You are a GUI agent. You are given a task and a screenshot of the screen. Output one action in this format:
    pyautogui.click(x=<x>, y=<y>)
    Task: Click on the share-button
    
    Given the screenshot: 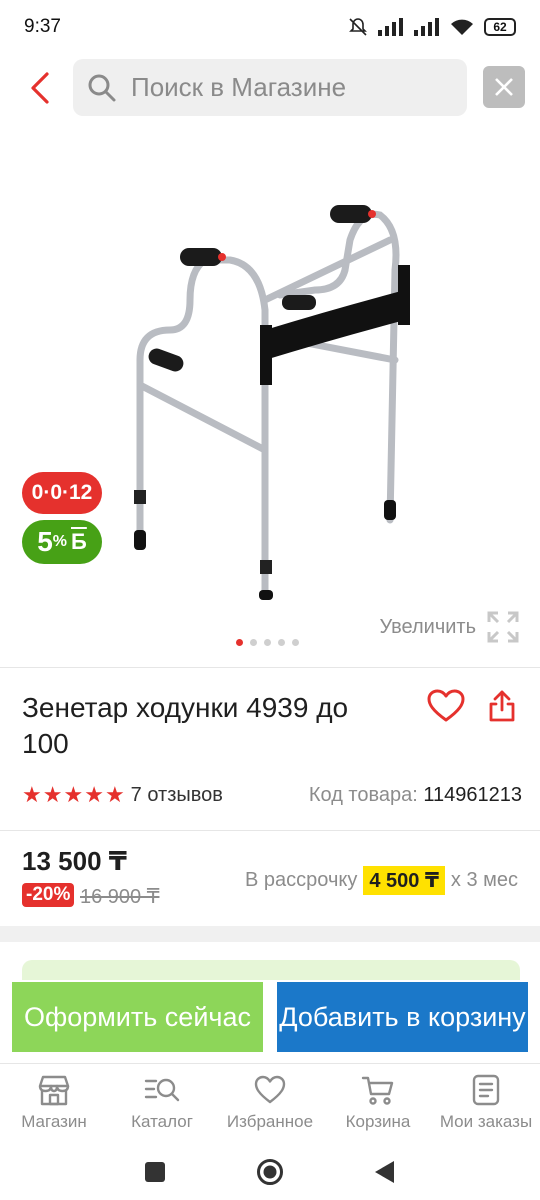 What is the action you would take?
    pyautogui.click(x=502, y=706)
    